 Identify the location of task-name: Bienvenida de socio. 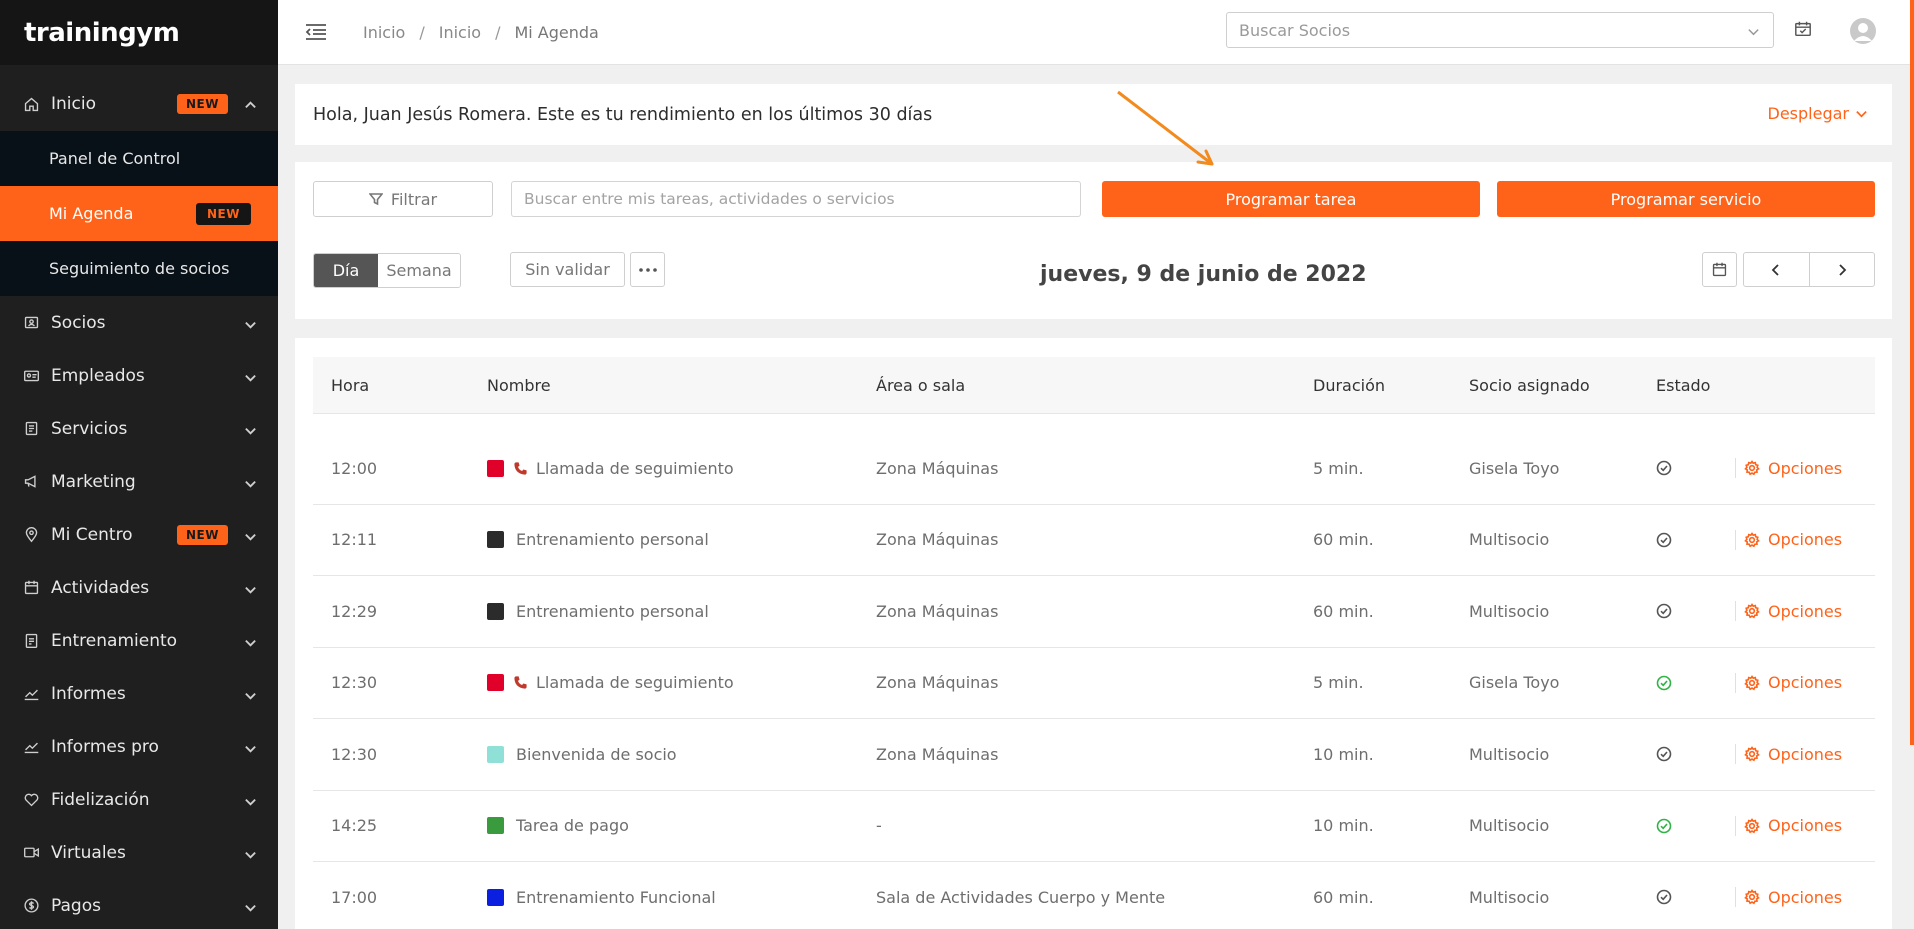
(596, 754).